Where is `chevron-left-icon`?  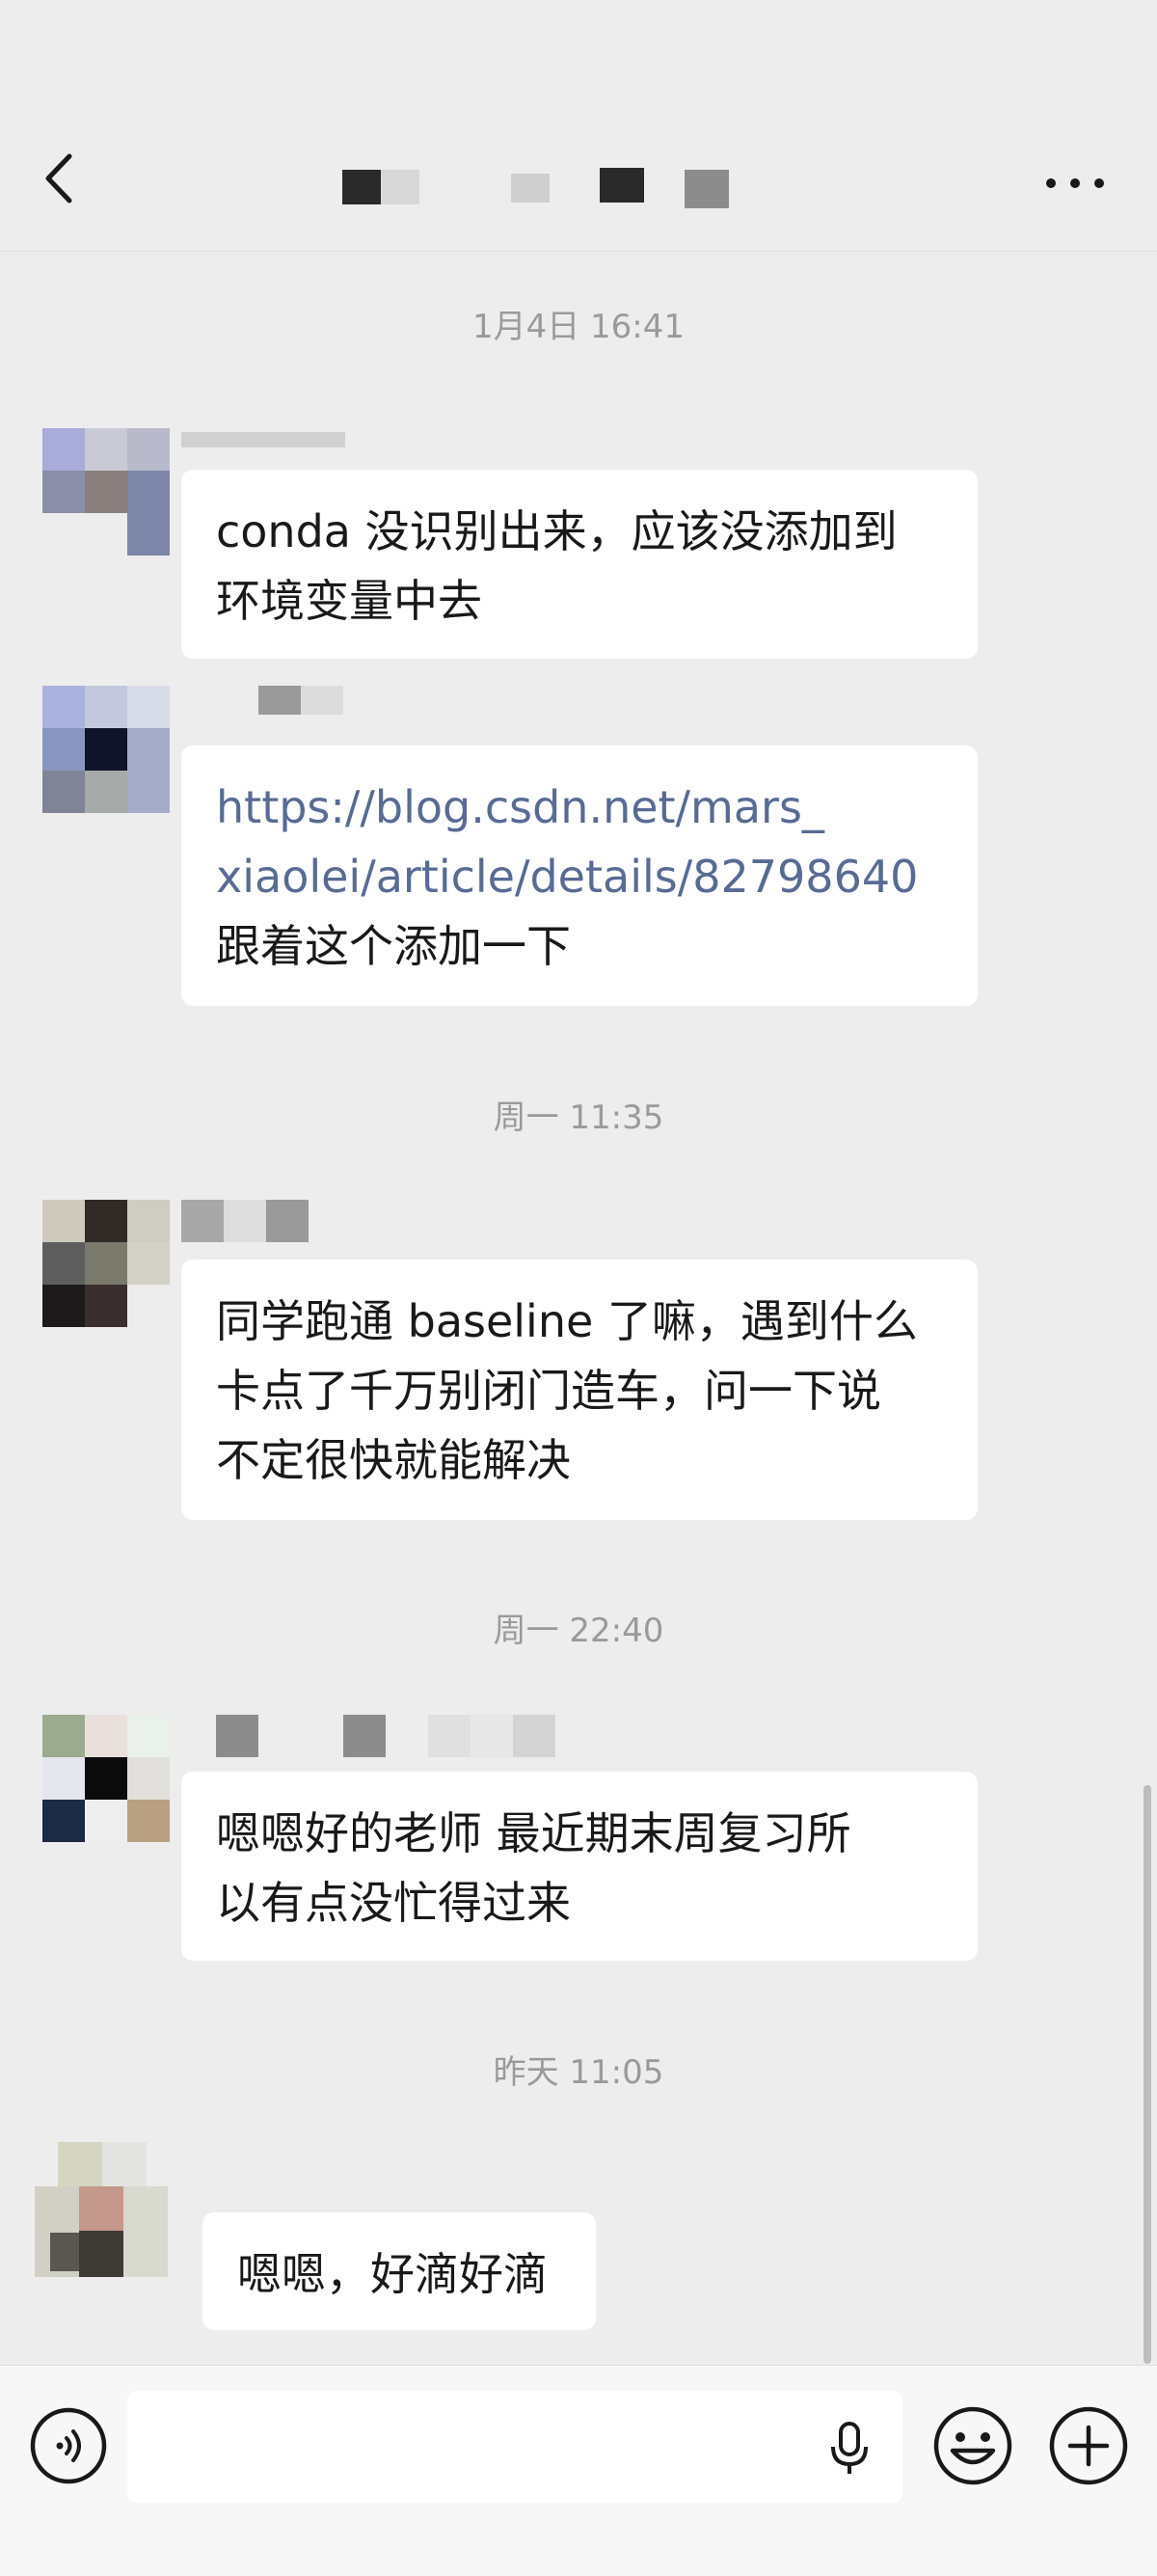
chevron-left-icon is located at coordinates (58, 178).